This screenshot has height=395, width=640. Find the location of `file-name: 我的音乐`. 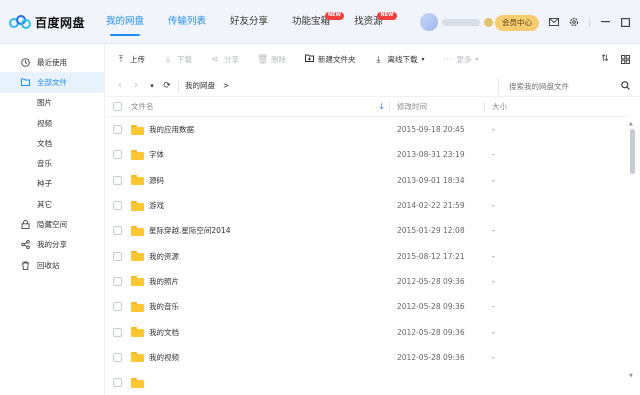

file-name: 我的音乐 is located at coordinates (164, 306).